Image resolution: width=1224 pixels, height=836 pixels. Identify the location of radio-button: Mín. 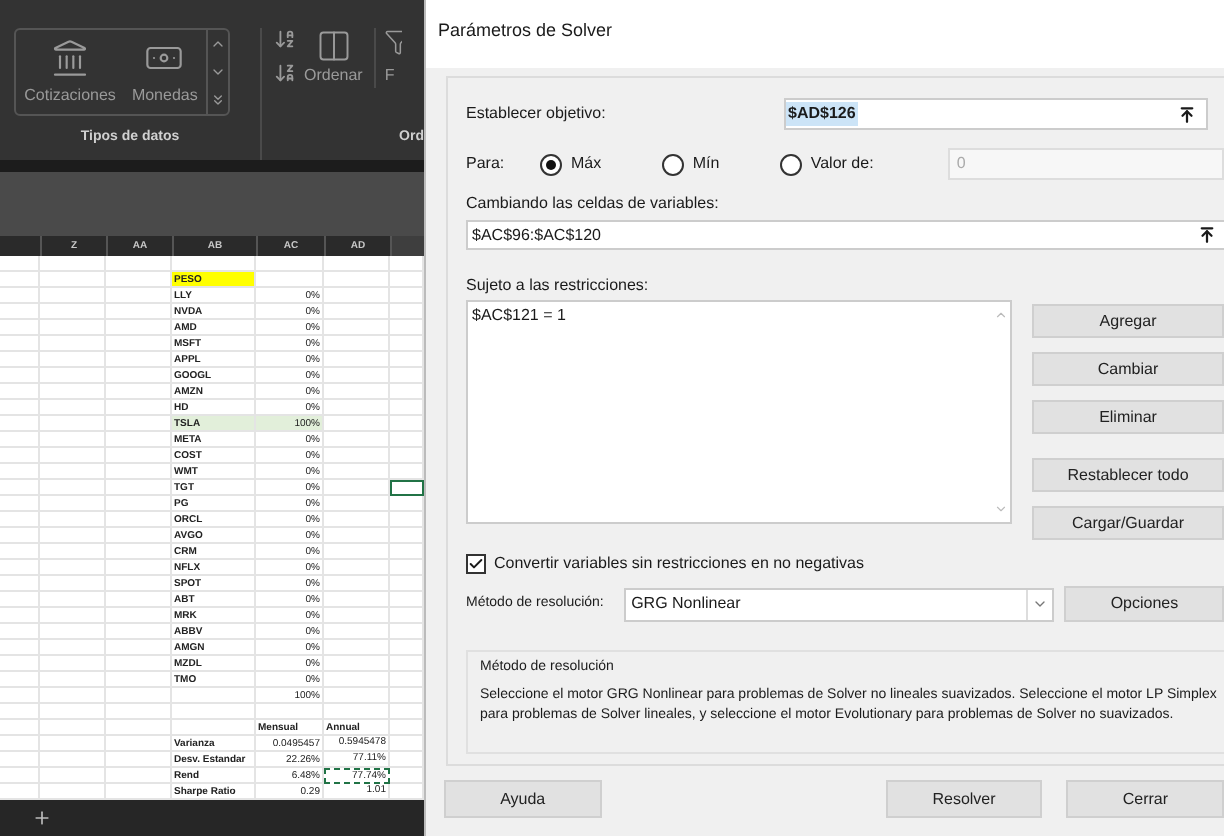
(721, 164).